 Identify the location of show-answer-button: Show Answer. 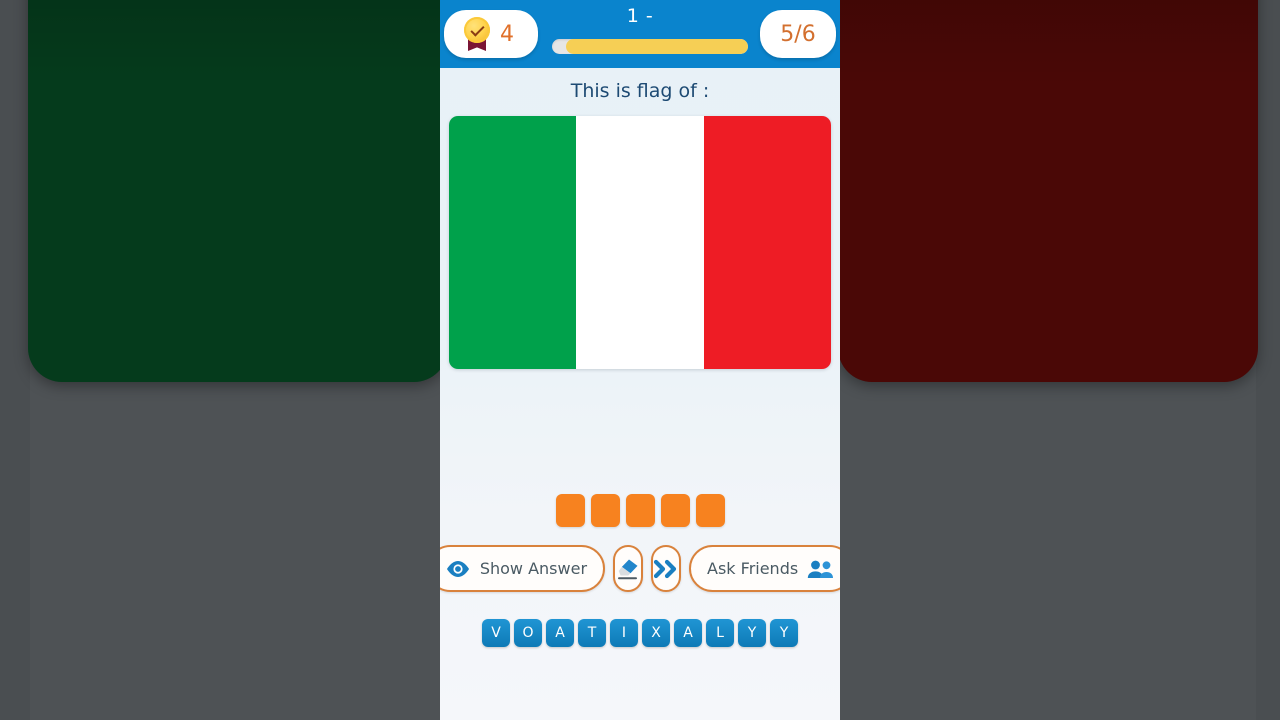
(523, 568).